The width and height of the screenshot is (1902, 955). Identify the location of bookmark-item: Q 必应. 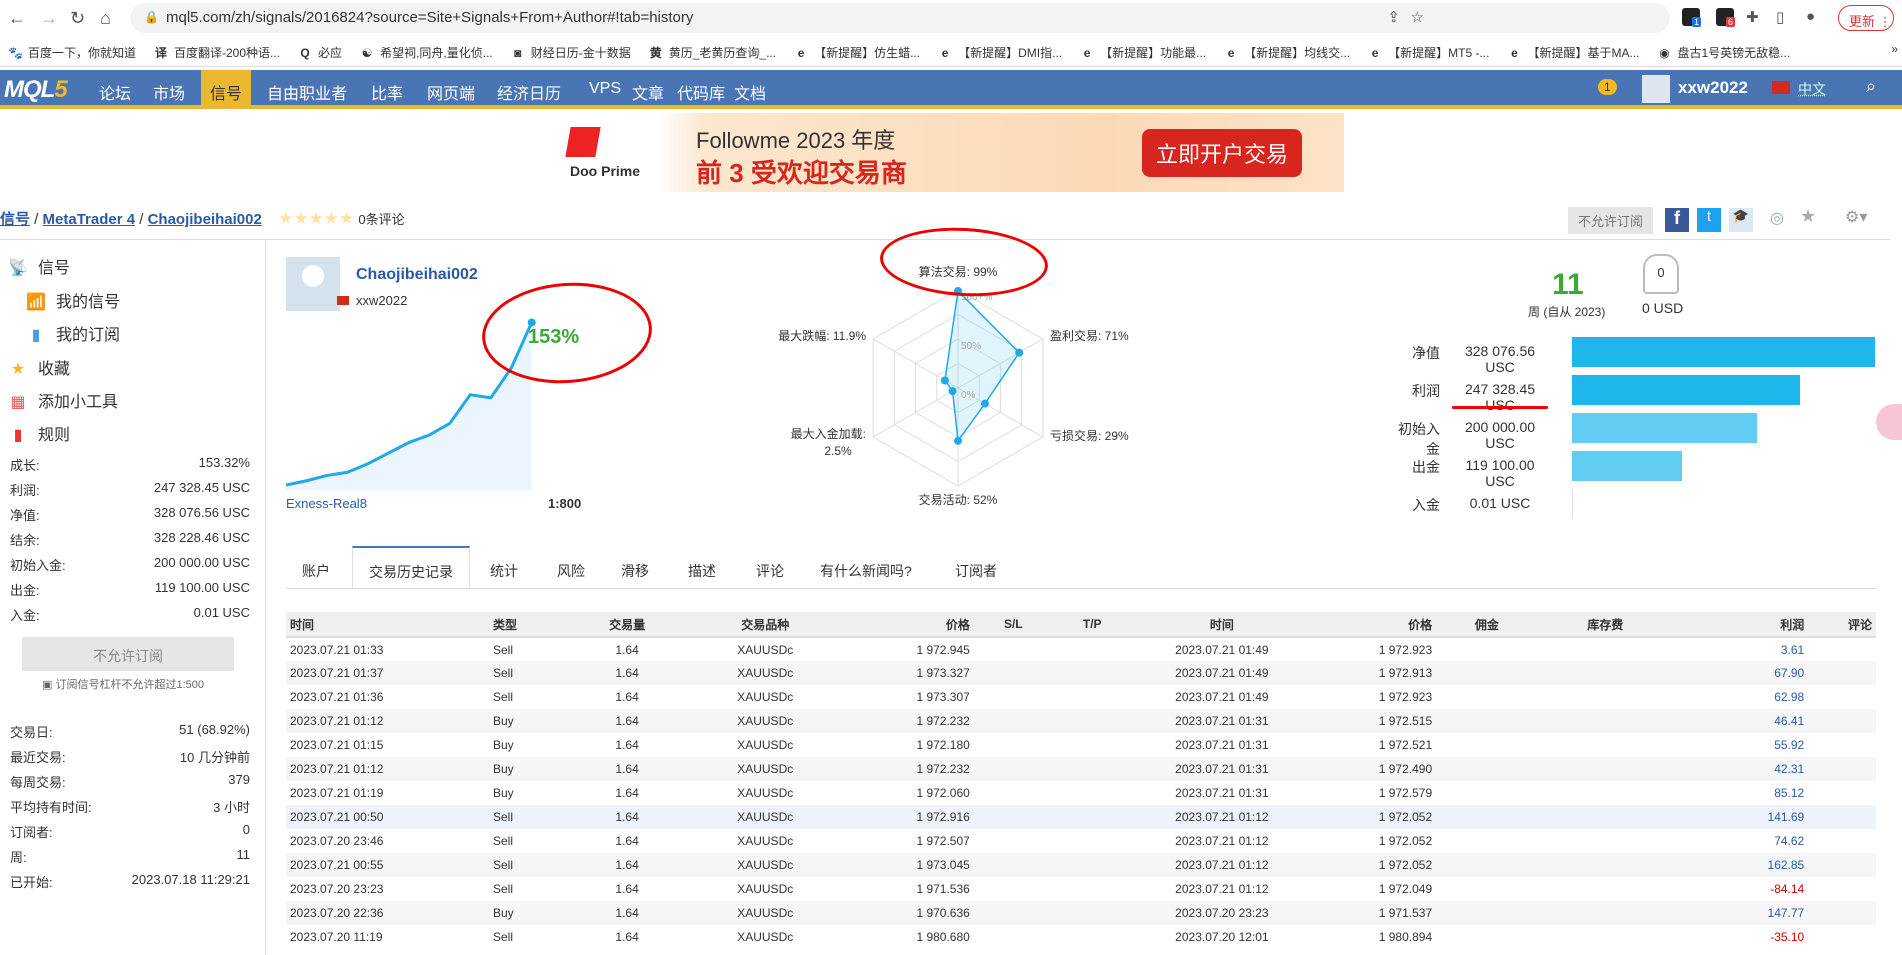
(320, 52).